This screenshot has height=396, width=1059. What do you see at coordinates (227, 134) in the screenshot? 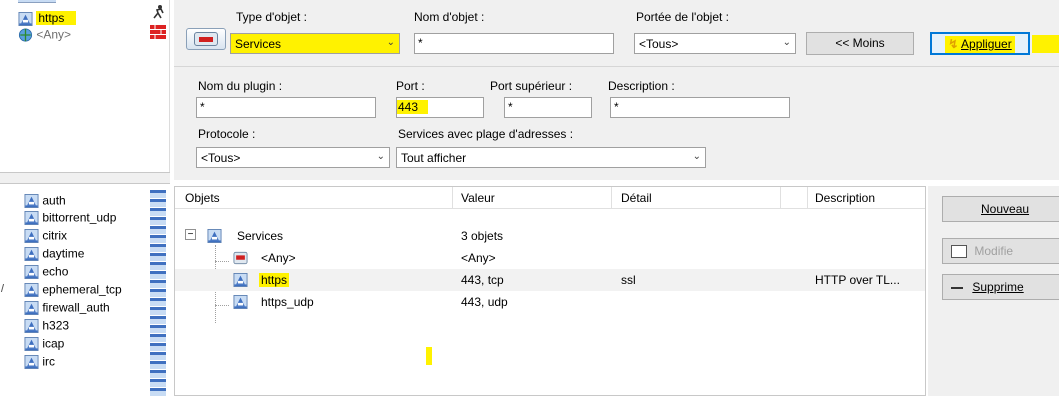
I see `protocol-label: Protocole :` at bounding box center [227, 134].